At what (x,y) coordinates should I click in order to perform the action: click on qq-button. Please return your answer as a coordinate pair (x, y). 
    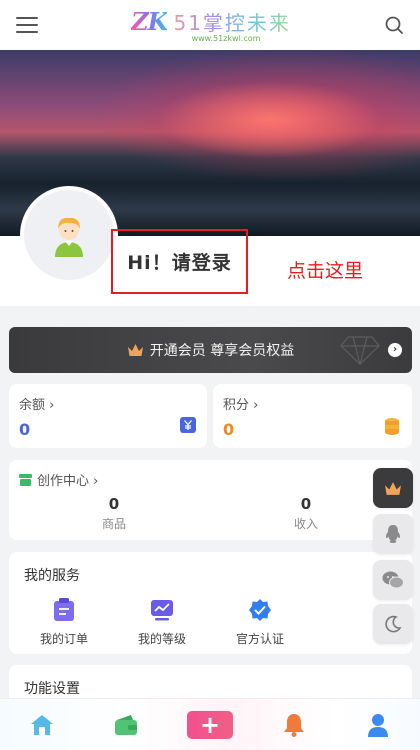
    Looking at the image, I should click on (393, 534).